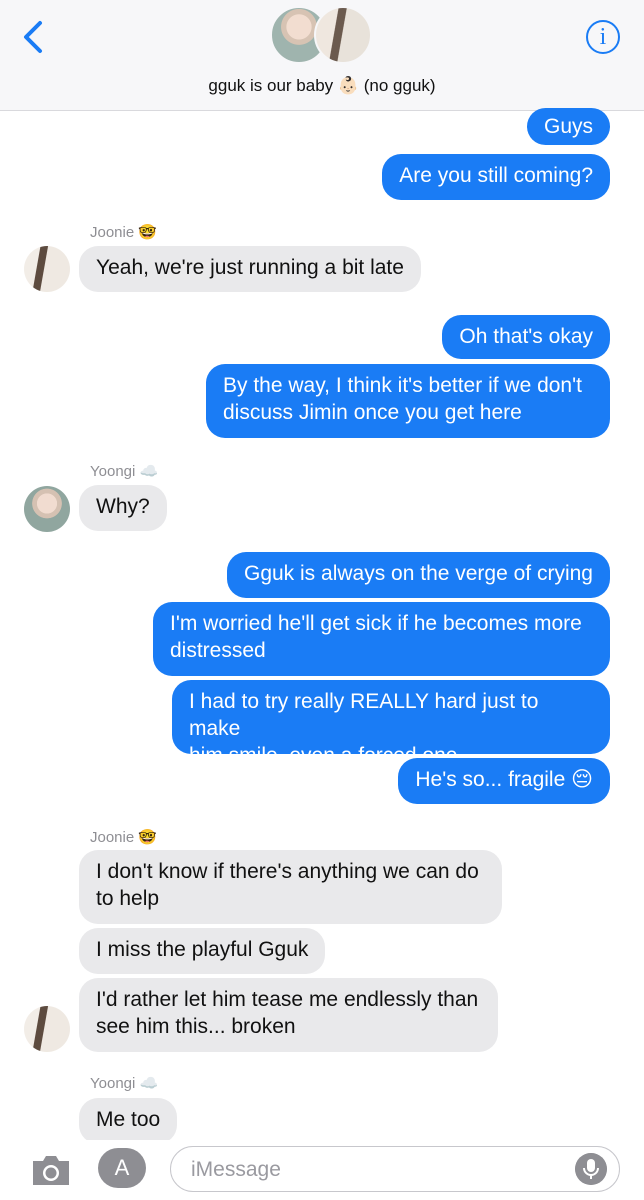 This screenshot has height=1200, width=644. I want to click on message-bubble: Me too, so click(128, 1121).